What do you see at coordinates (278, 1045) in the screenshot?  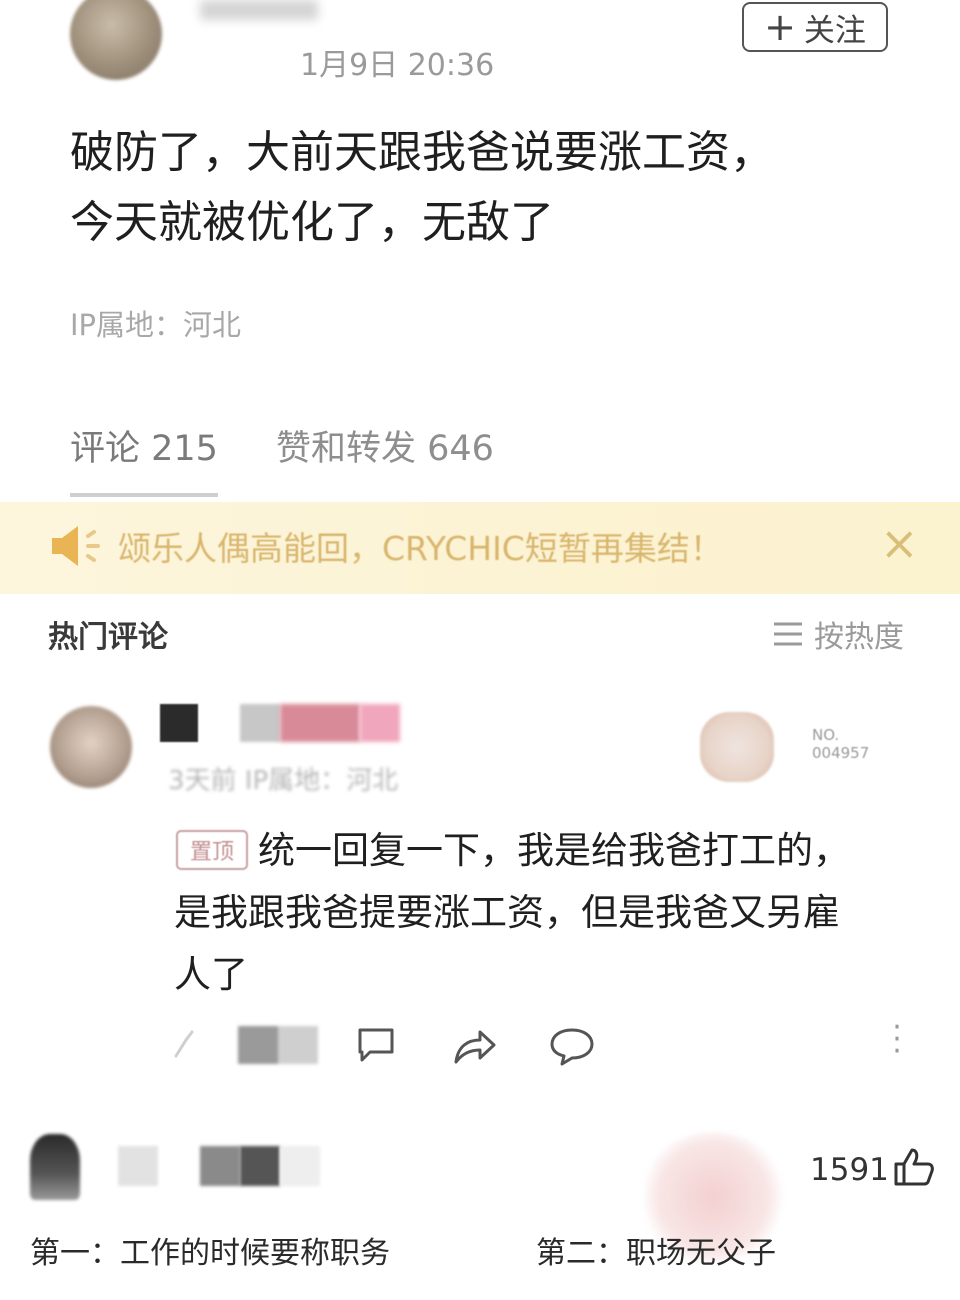 I see `like-count-blurred` at bounding box center [278, 1045].